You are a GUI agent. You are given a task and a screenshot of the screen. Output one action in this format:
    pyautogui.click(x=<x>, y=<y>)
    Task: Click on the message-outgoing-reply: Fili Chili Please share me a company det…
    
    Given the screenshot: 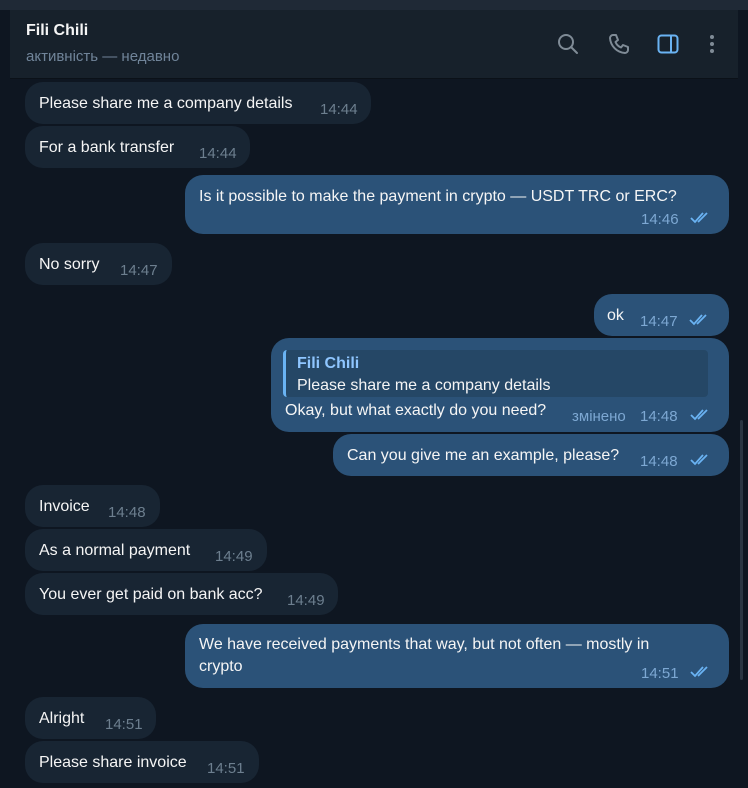 What is the action you would take?
    pyautogui.click(x=500, y=385)
    